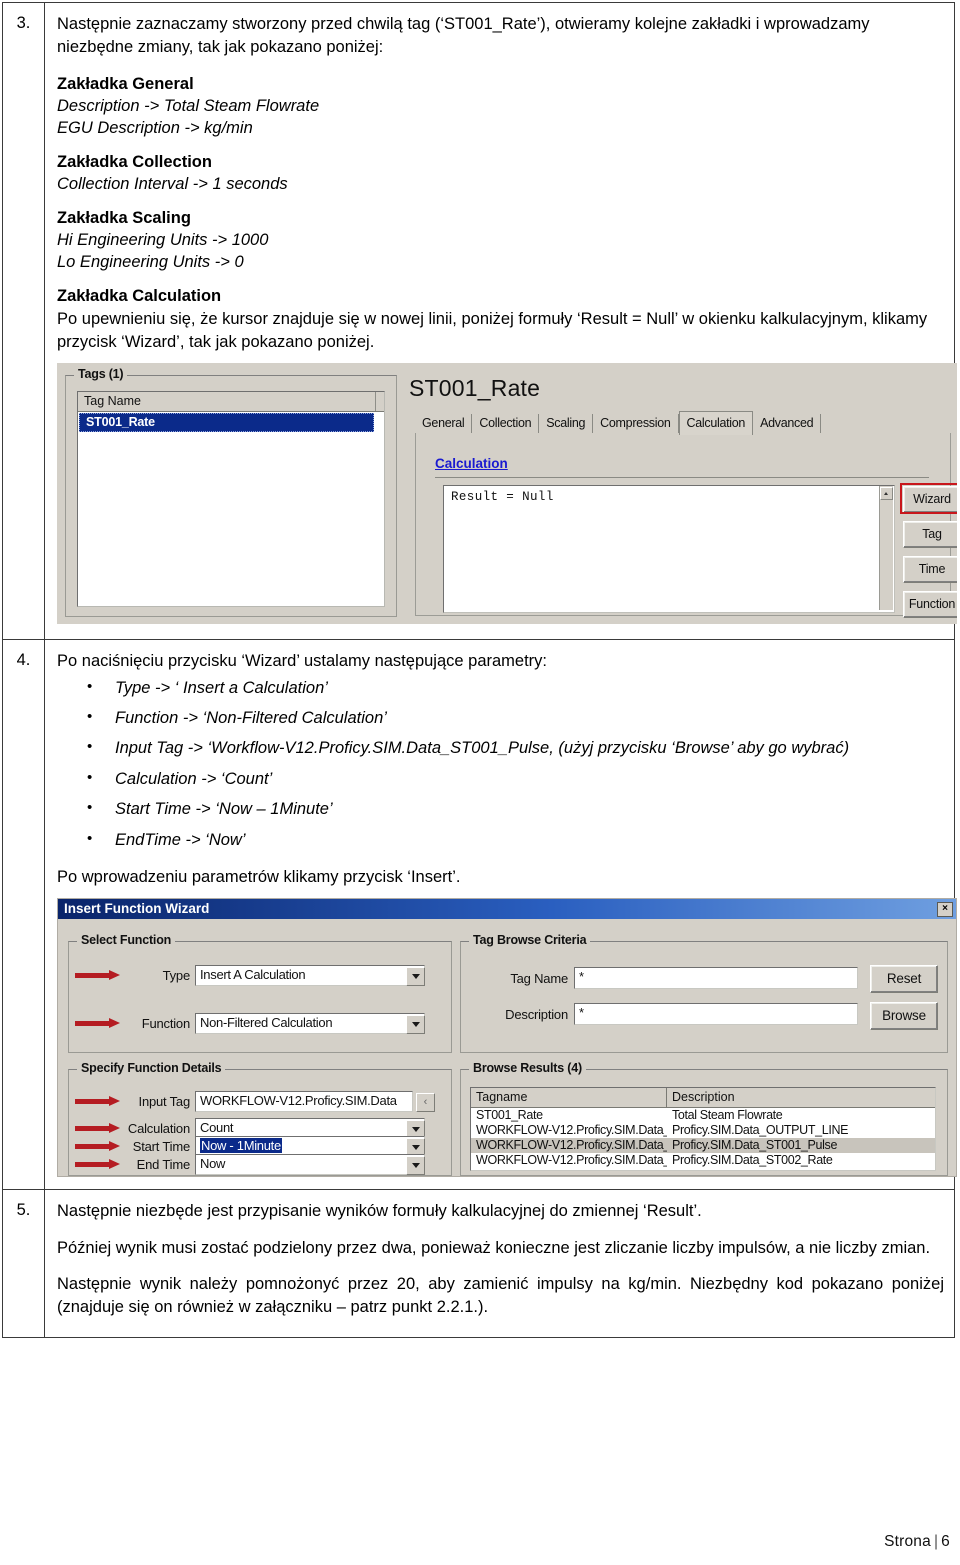  I want to click on function-select: Non-Filtered Calculation, so click(310, 1023).